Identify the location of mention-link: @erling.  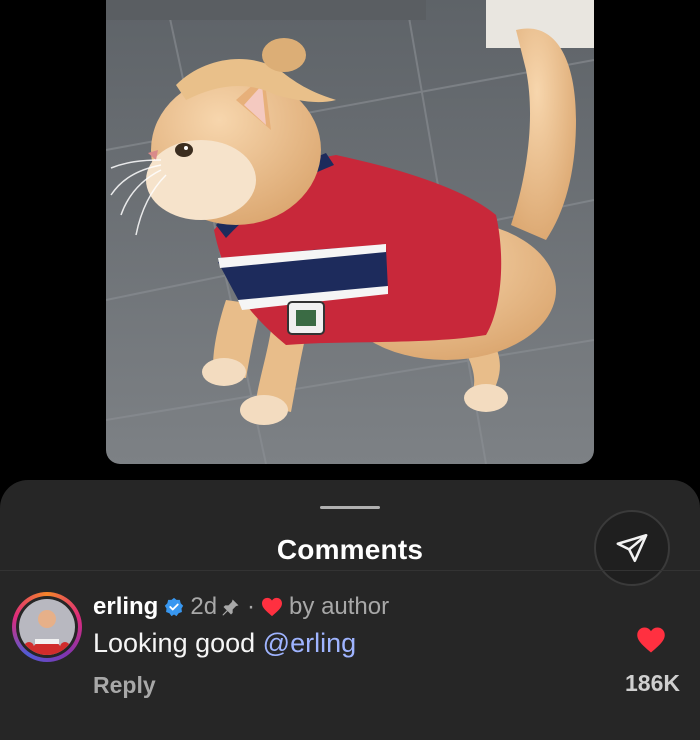
(309, 643).